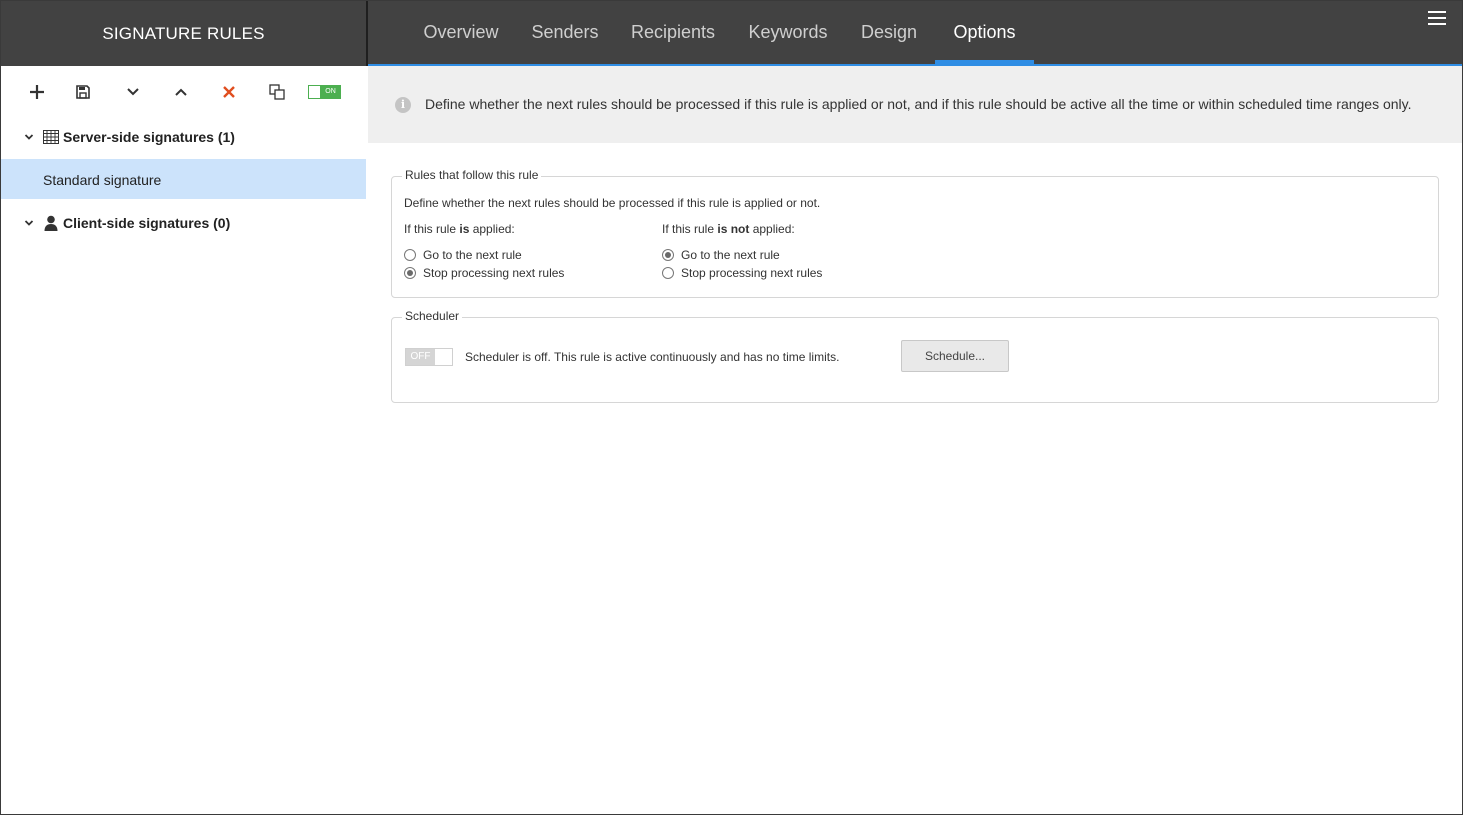 This screenshot has width=1463, height=815. I want to click on applied-heading-suffix: applied:, so click(492, 229).